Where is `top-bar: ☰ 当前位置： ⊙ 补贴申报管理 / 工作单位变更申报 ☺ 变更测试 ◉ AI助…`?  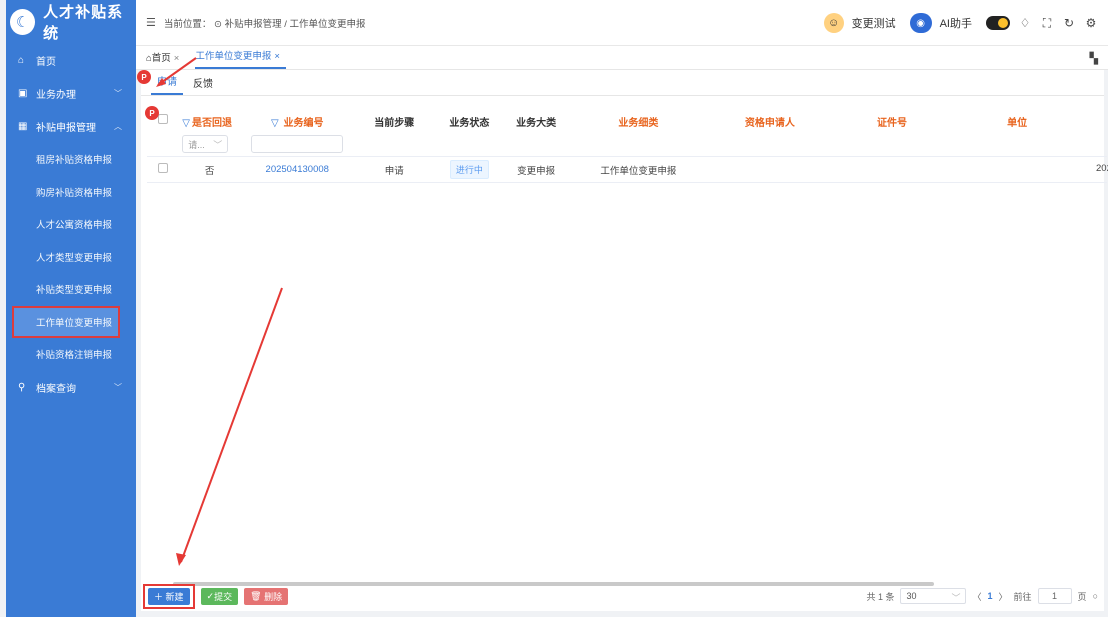
top-bar: ☰ 当前位置： ⊙ 补贴申报管理 / 工作单位变更申报 ☺ 变更测试 ◉ AI助… is located at coordinates (622, 23).